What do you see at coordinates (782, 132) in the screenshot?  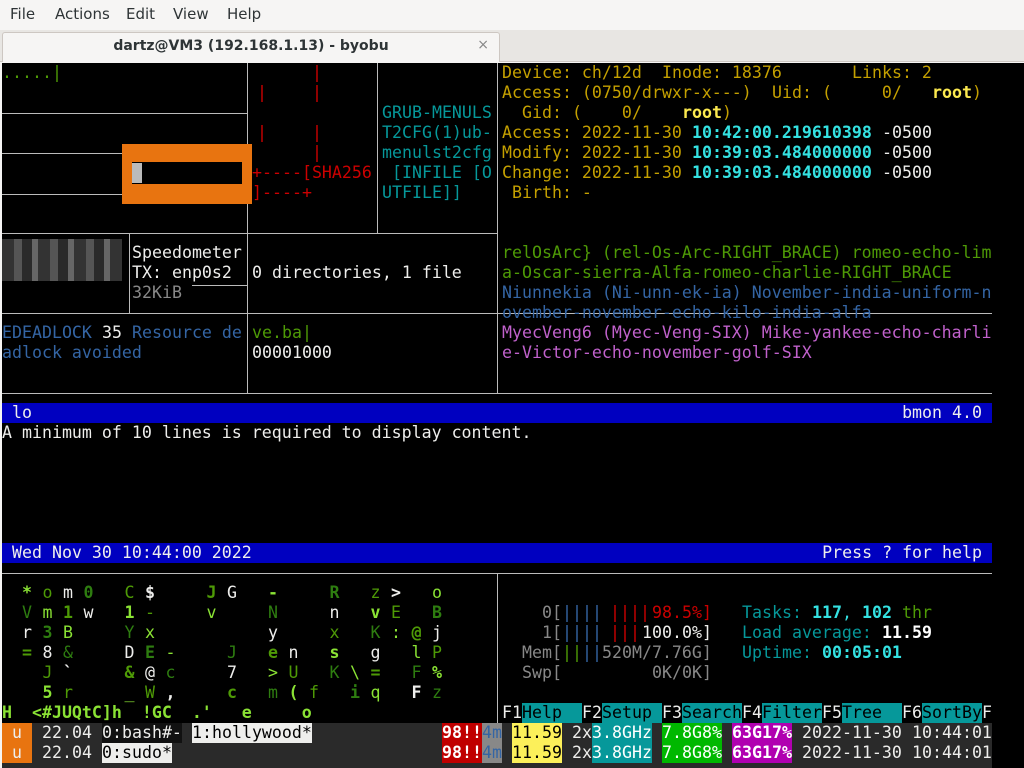 I see `stat-atime: 10:42:00.219610398` at bounding box center [782, 132].